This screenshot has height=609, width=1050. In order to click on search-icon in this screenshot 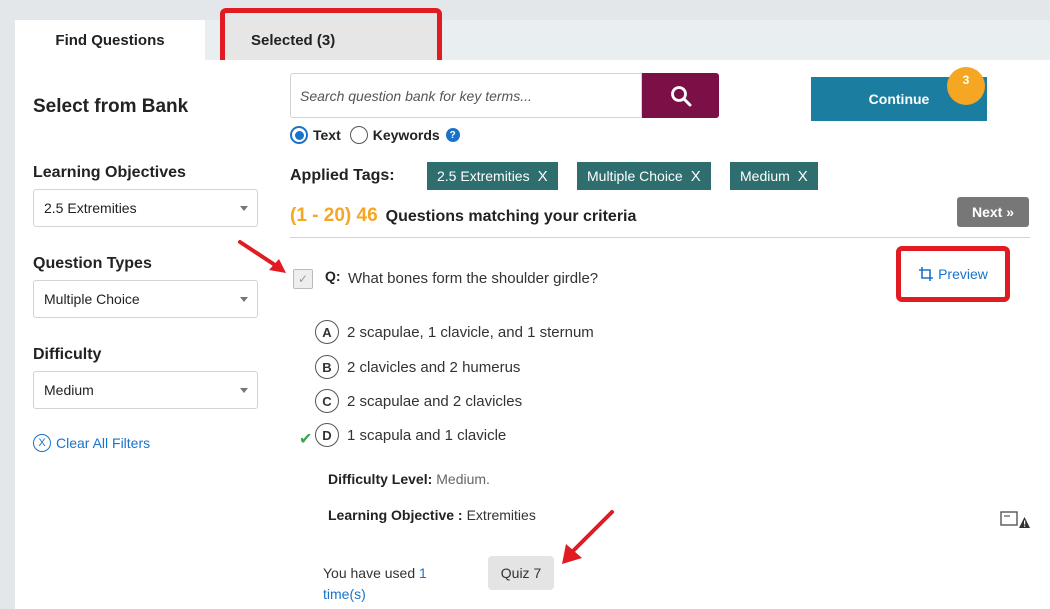, I will do `click(680, 95)`.